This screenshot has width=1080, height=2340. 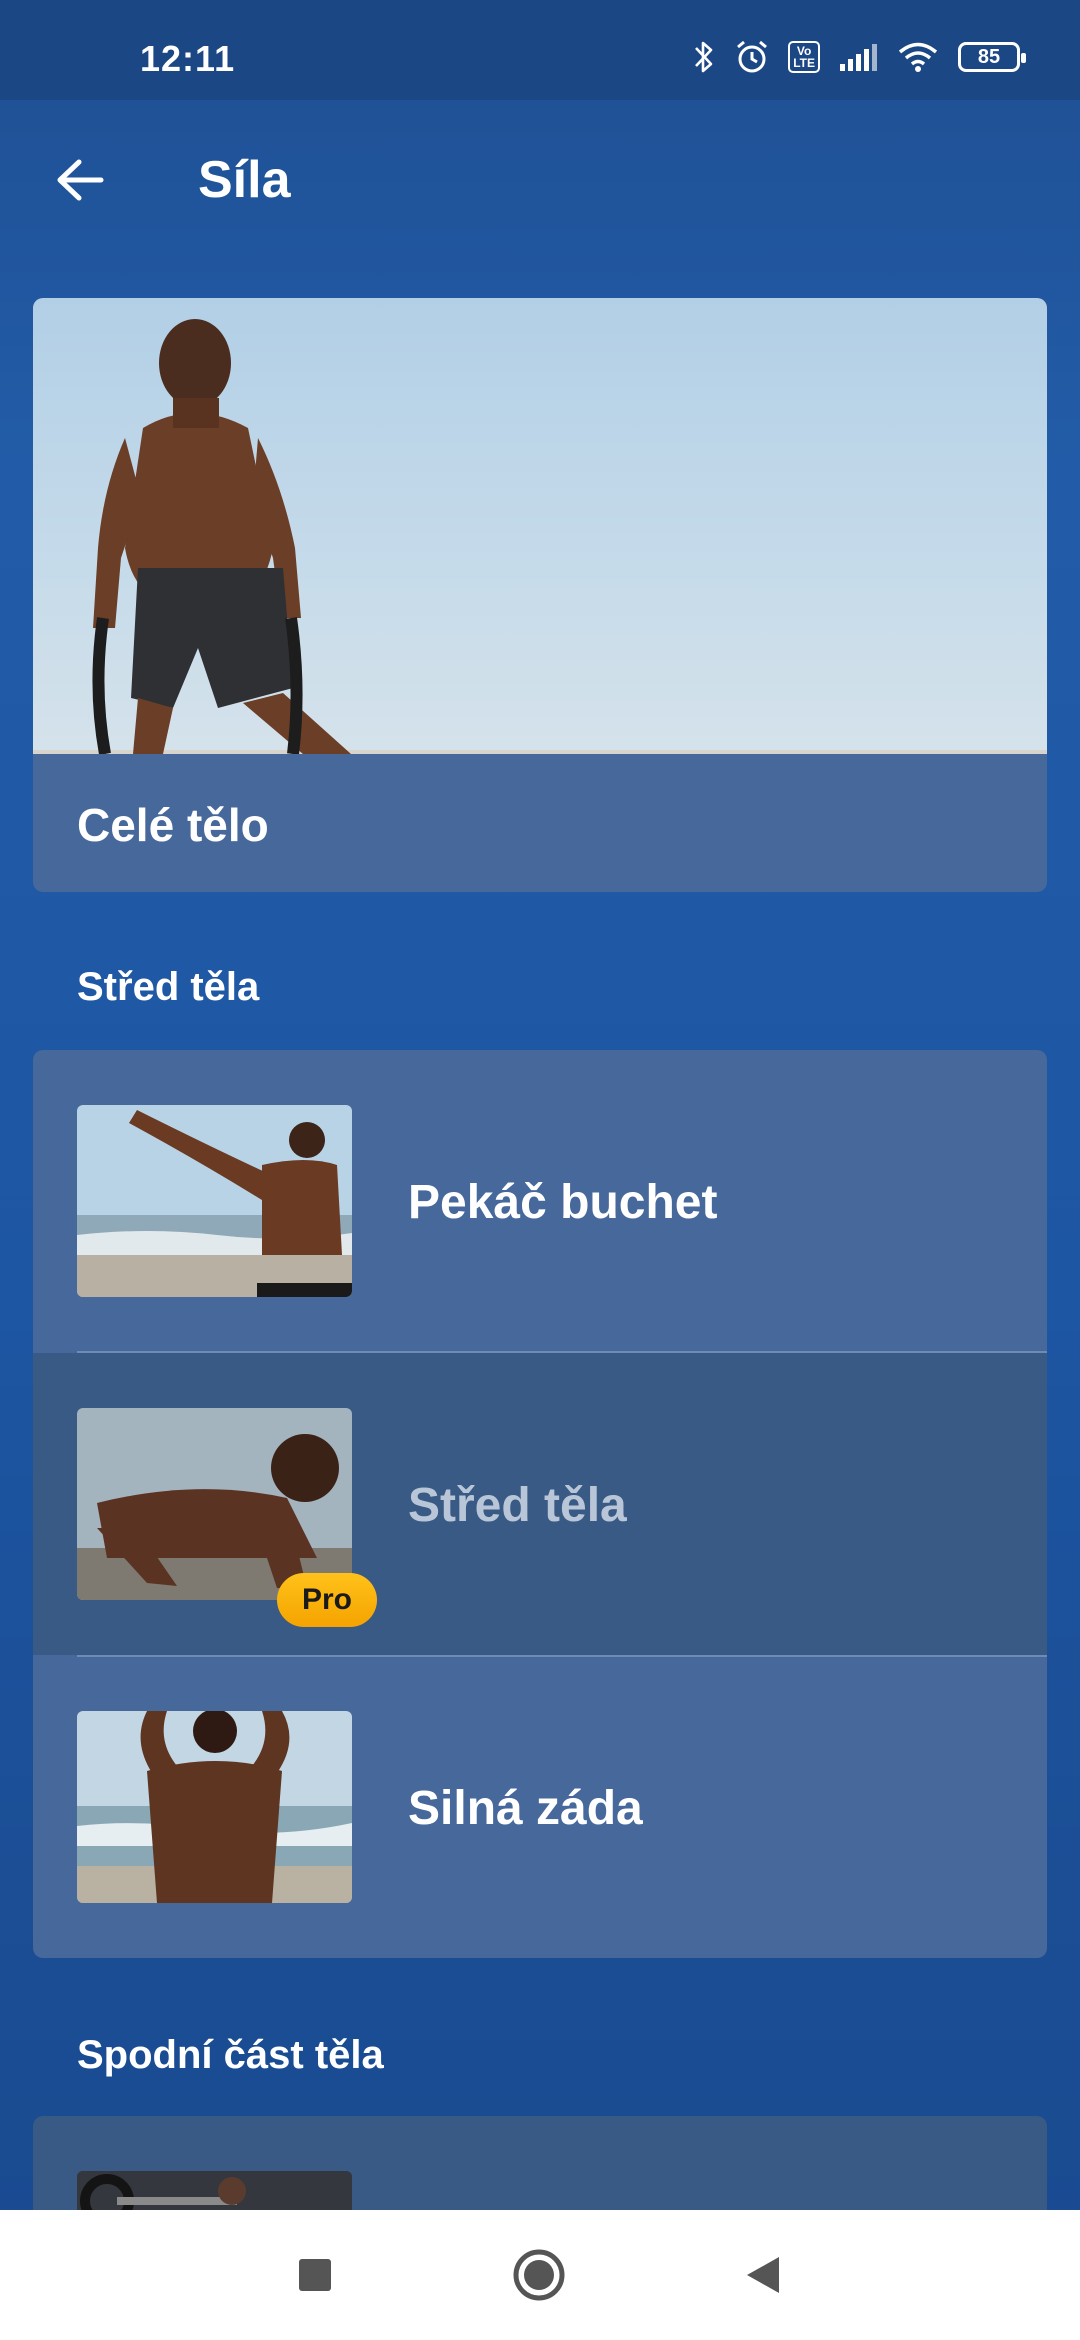 I want to click on home-button, so click(x=539, y=2275).